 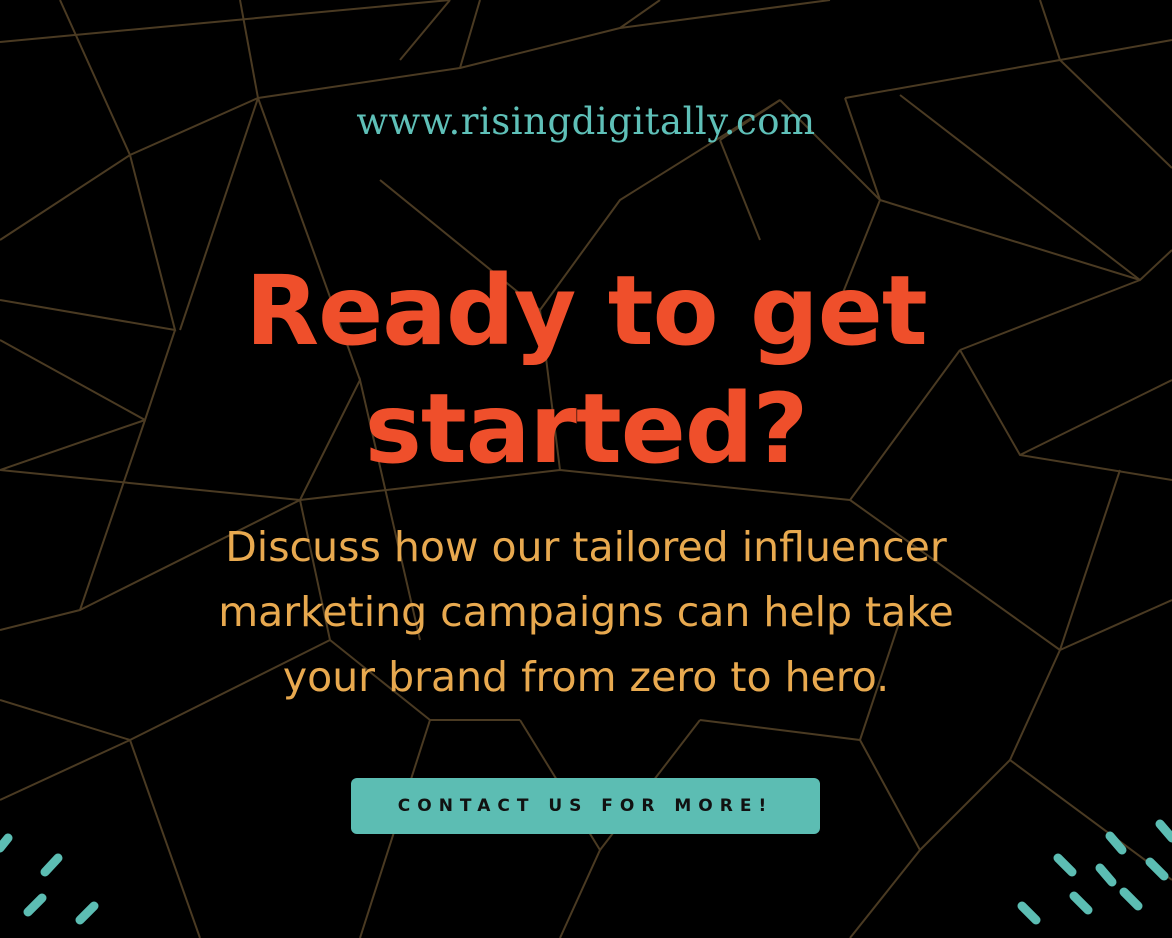 What do you see at coordinates (586, 121) in the screenshot?
I see `website-url: www.risingdigitally.com` at bounding box center [586, 121].